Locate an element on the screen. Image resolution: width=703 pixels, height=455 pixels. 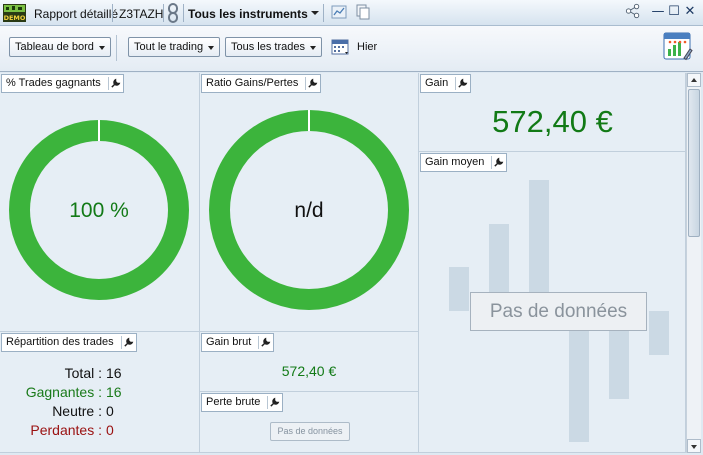
report-title: Rapport détaillé is located at coordinates (76, 14).